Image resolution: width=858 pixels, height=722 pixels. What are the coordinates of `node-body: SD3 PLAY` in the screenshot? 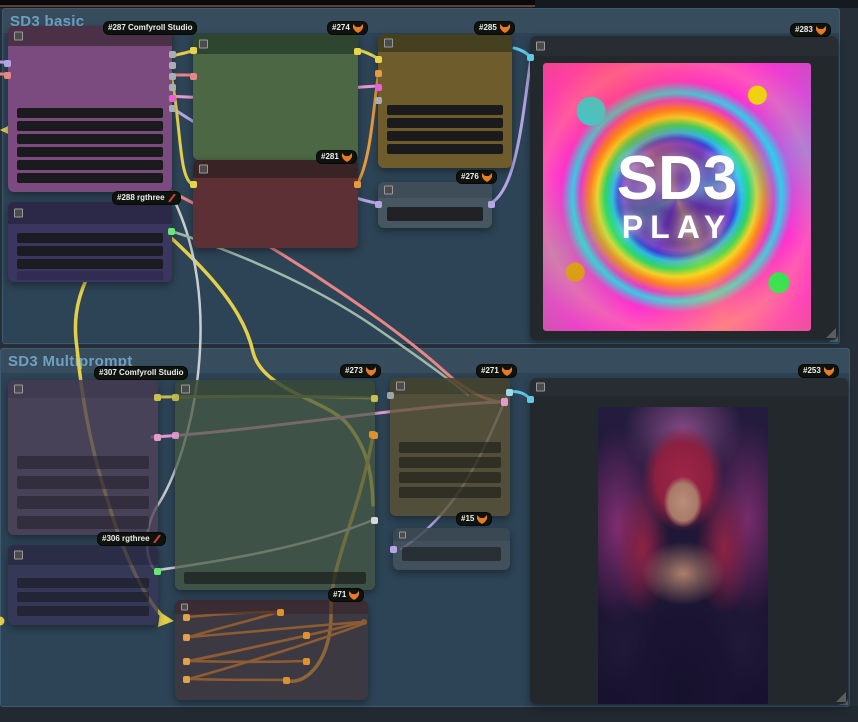 It's located at (684, 198).